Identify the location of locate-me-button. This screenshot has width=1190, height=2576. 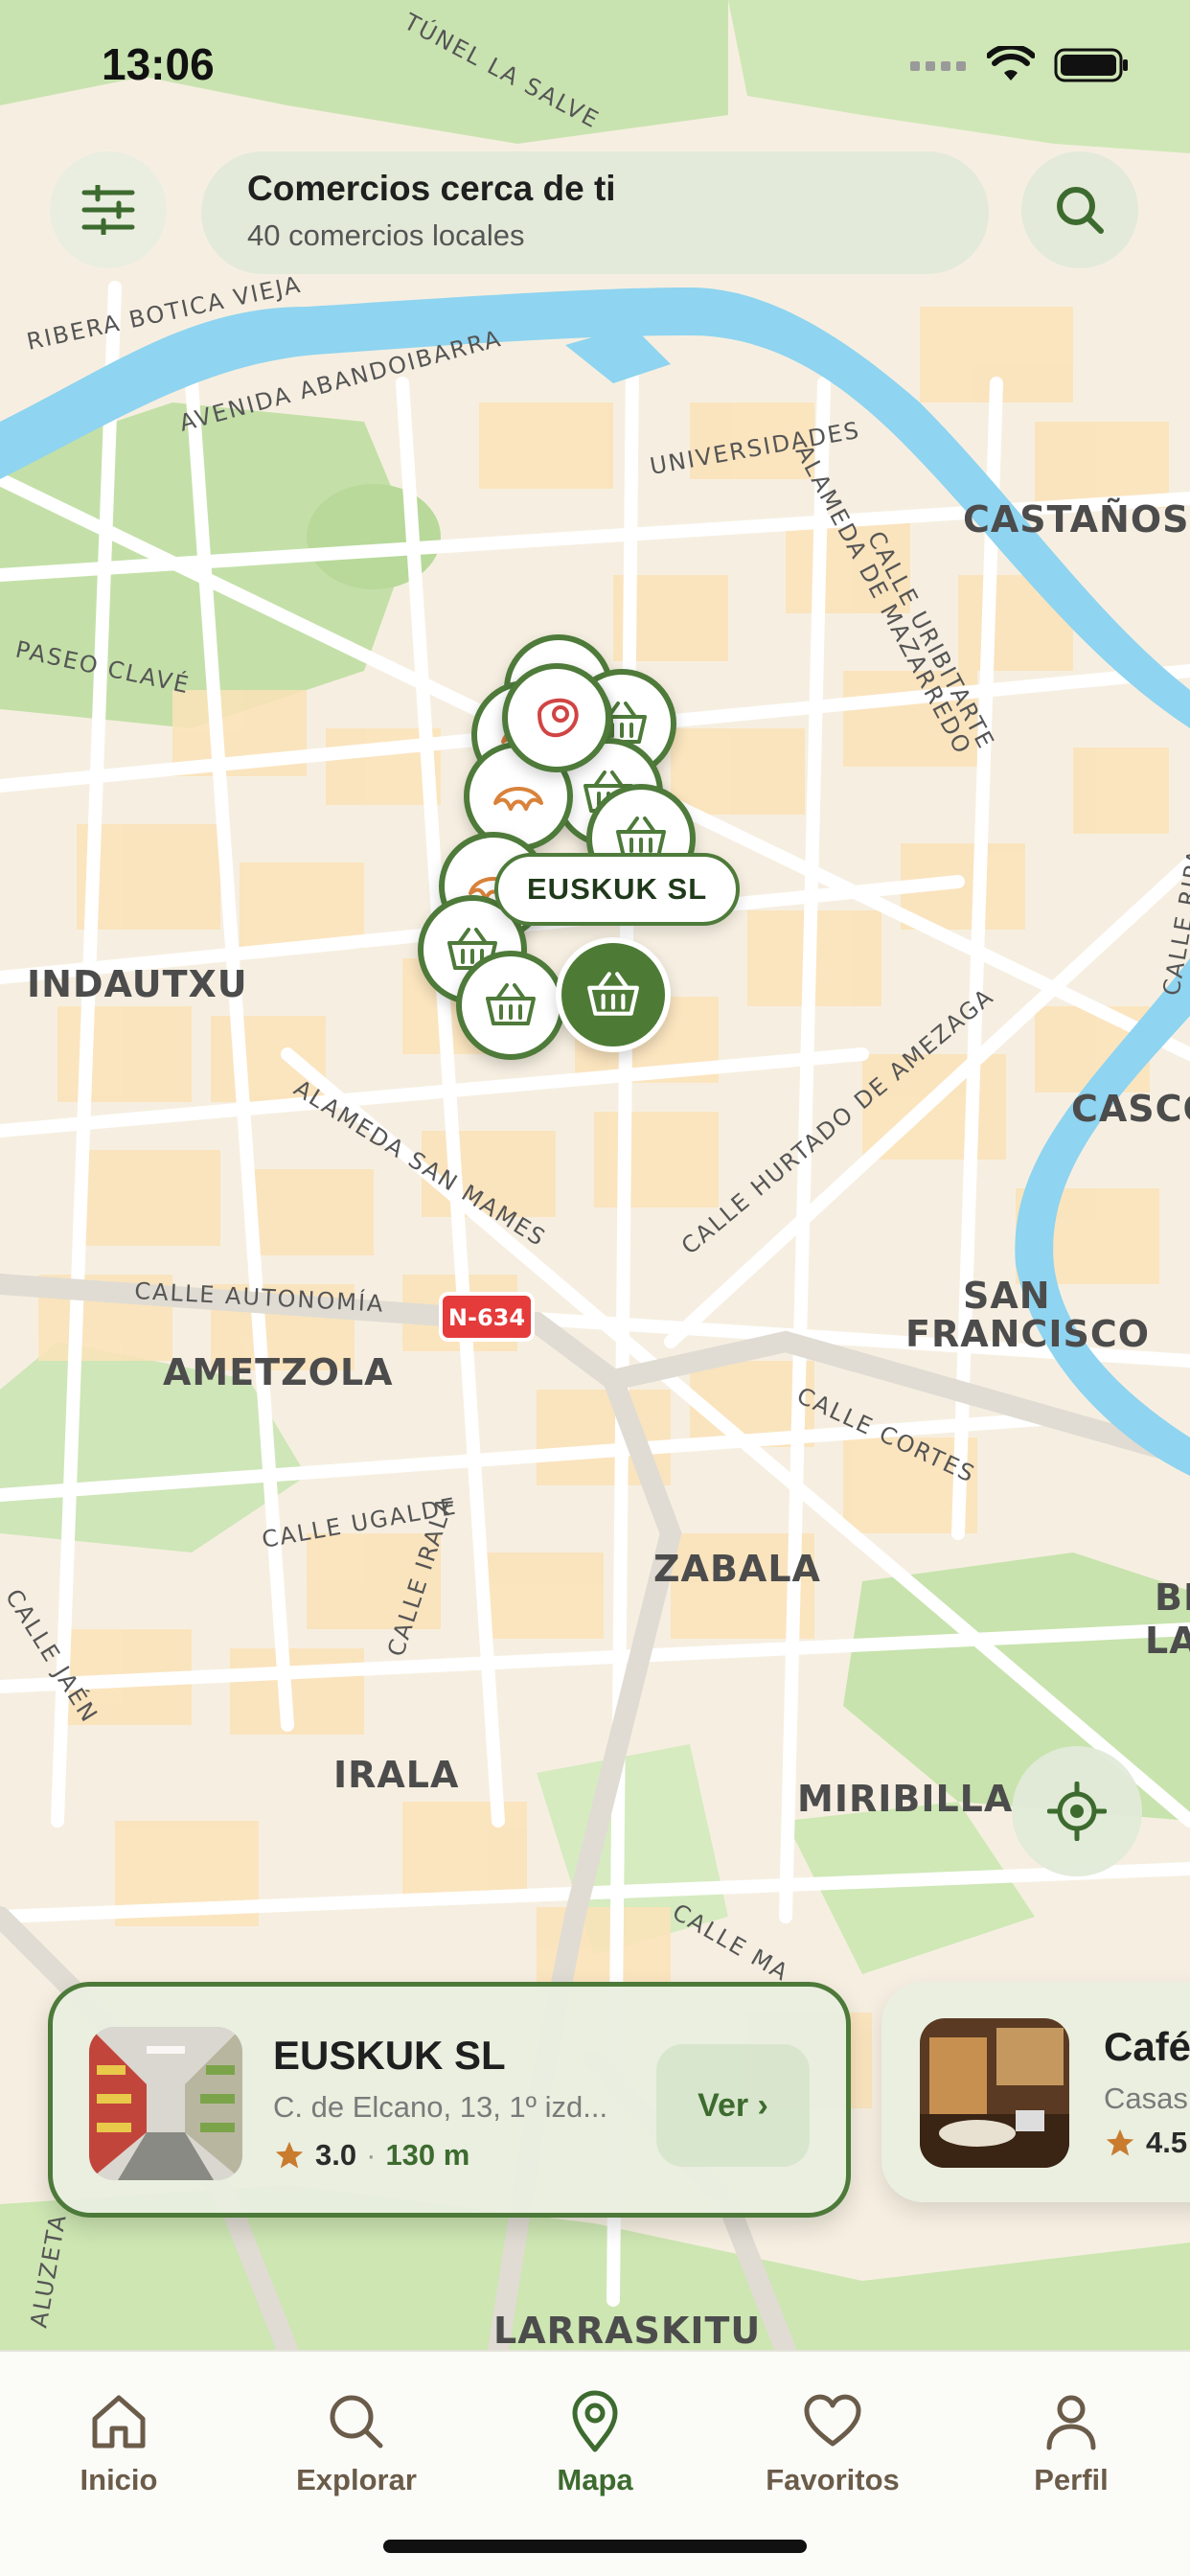
(1077, 1811).